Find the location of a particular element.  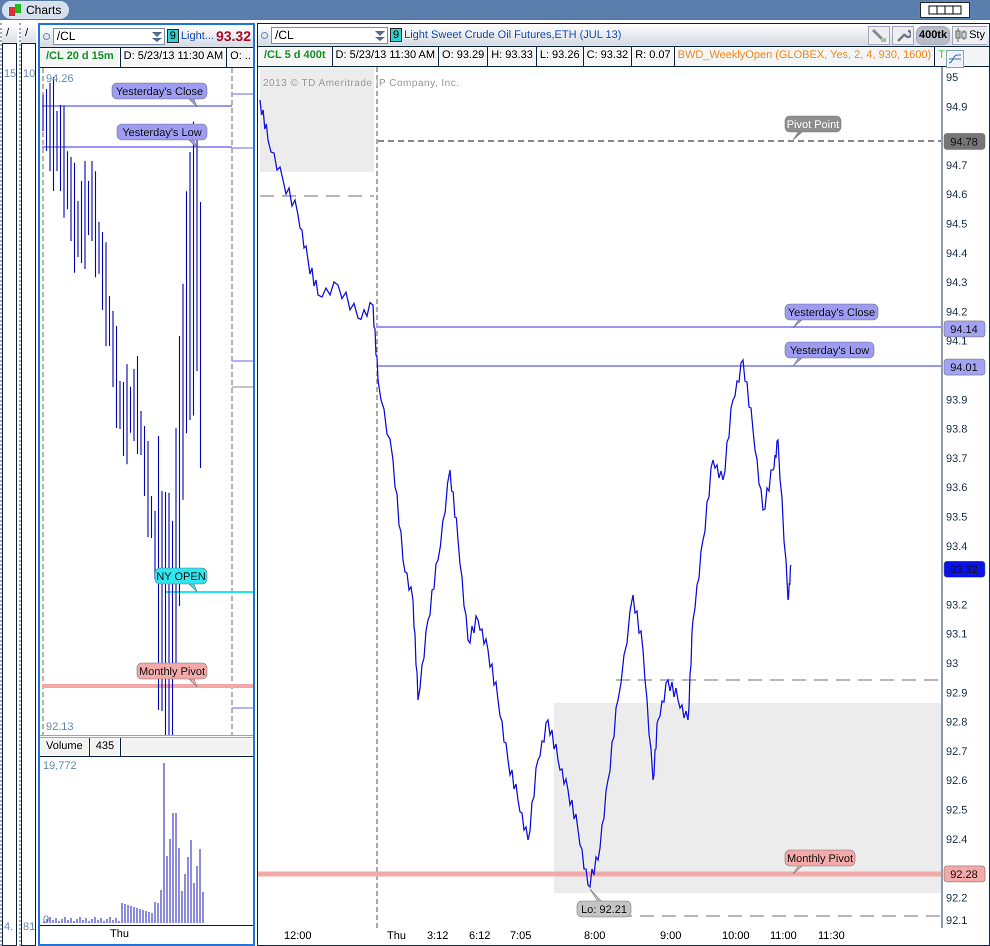

price-marker: 94.78 is located at coordinates (965, 141).